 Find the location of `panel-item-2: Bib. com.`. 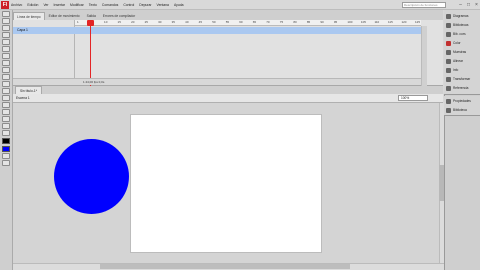

panel-item-2: Bib. com. is located at coordinates (462, 34).